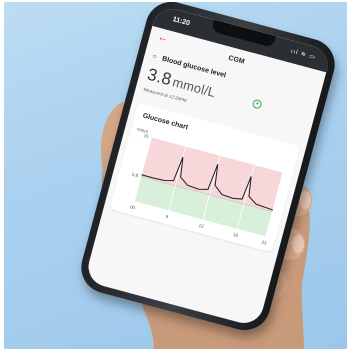  Describe the element at coordinates (133, 207) in the screenshot. I see `x-tick-label: 00` at that location.